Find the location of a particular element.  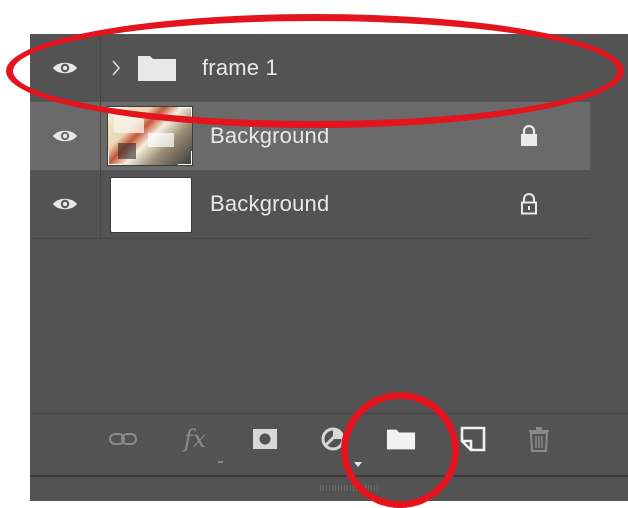

adjustment-layer-button is located at coordinates (333, 439).